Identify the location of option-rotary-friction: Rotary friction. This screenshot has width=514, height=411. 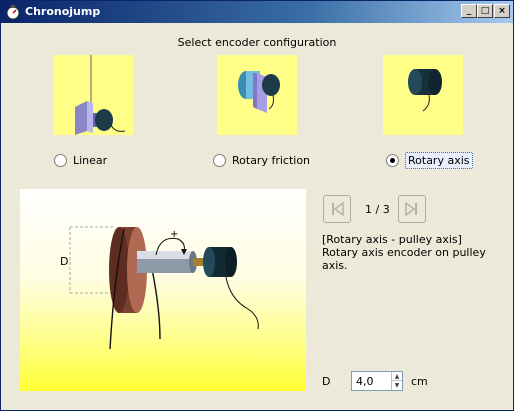
(261, 160).